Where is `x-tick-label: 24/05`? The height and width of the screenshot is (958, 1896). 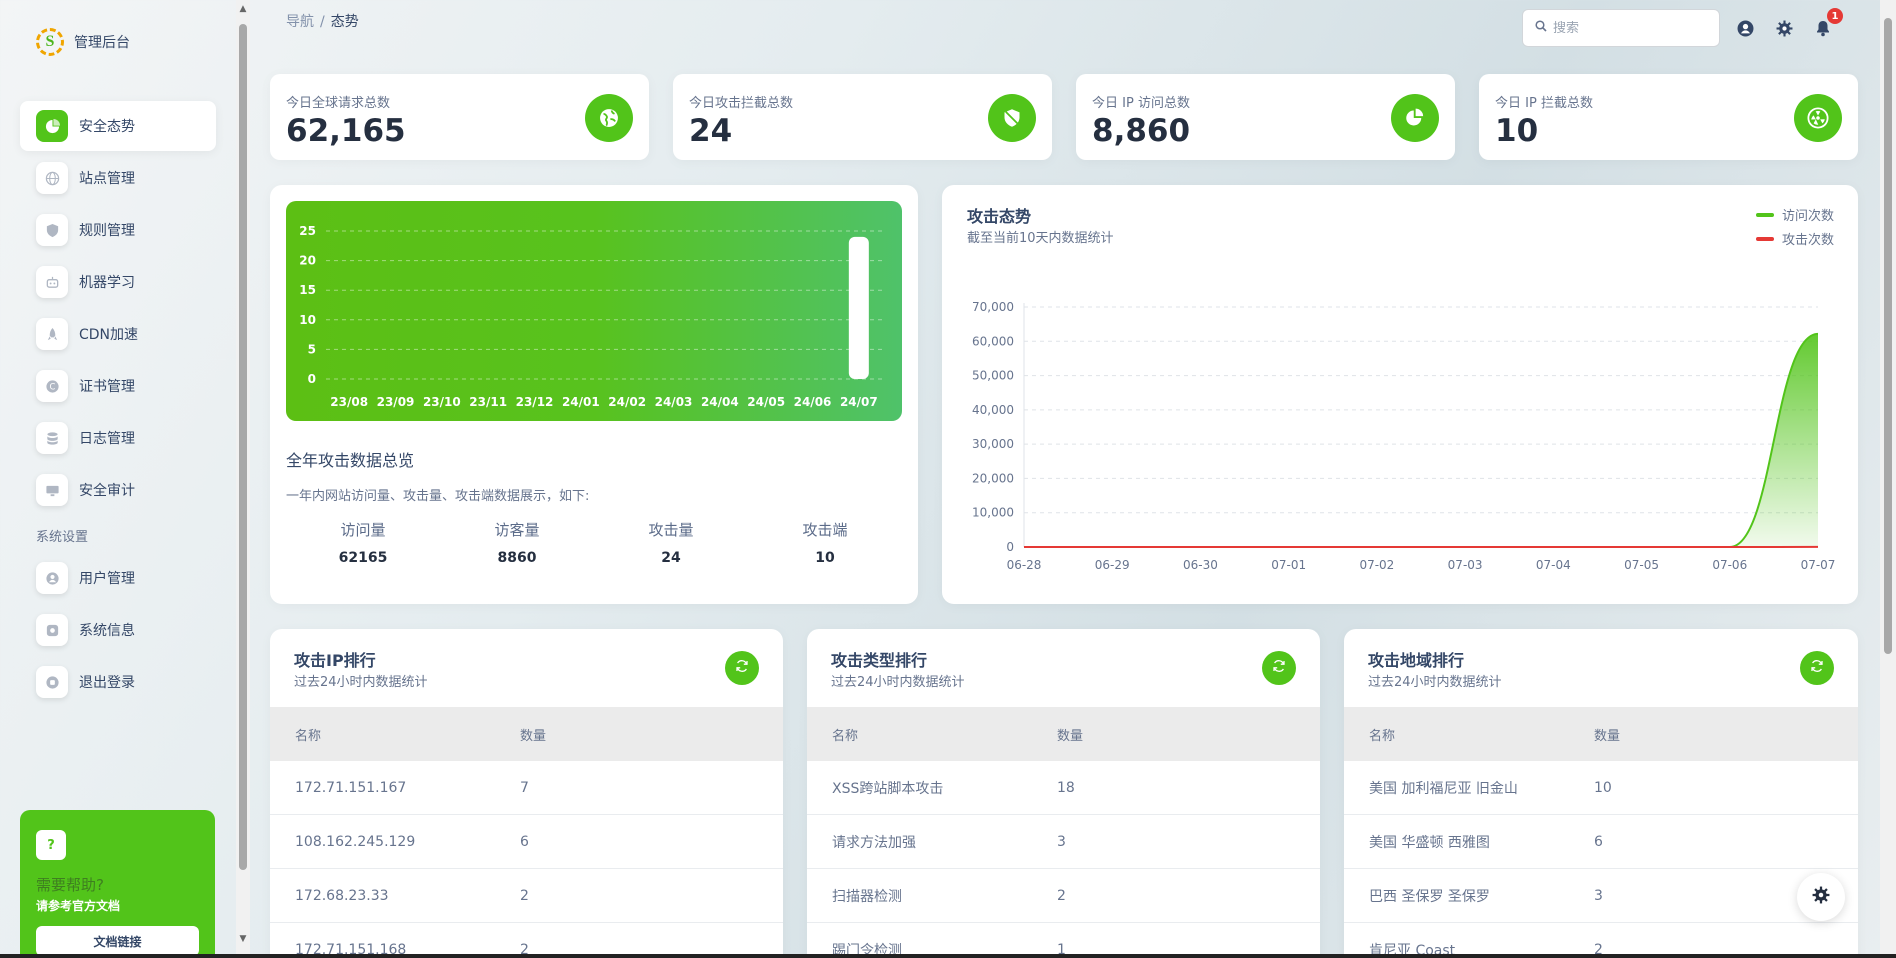 x-tick-label: 24/05 is located at coordinates (766, 402).